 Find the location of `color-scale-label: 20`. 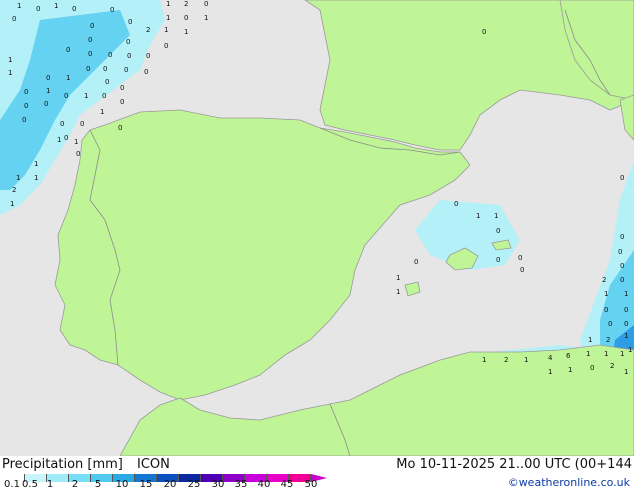

color-scale-label: 20 is located at coordinates (170, 484).